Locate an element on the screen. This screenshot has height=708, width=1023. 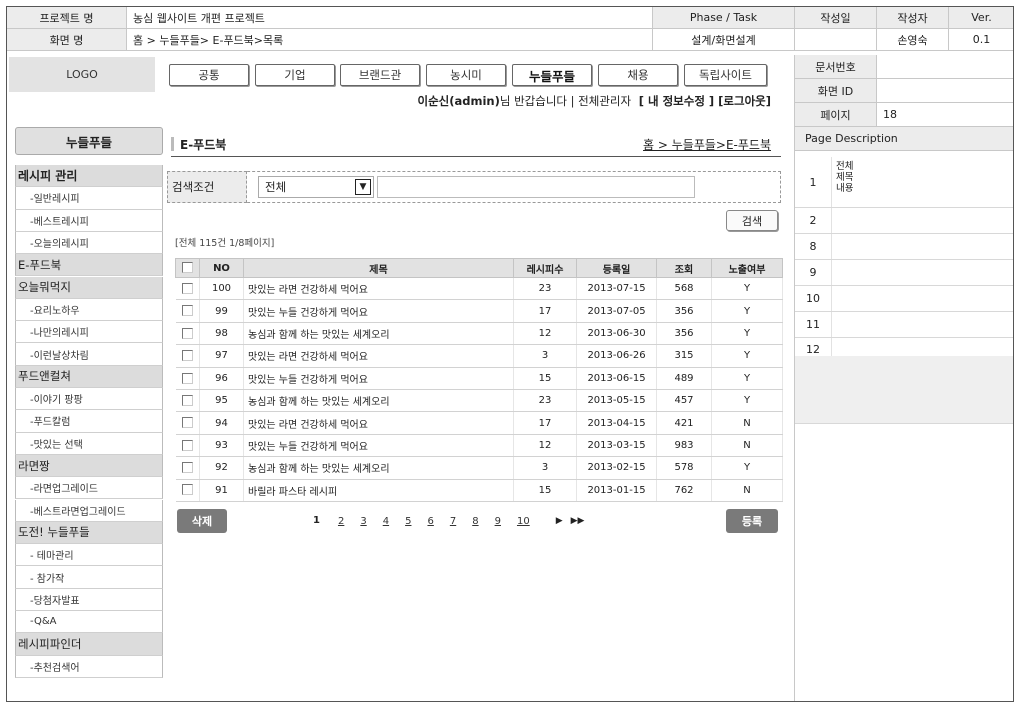
page-link: 4 is located at coordinates (386, 521).